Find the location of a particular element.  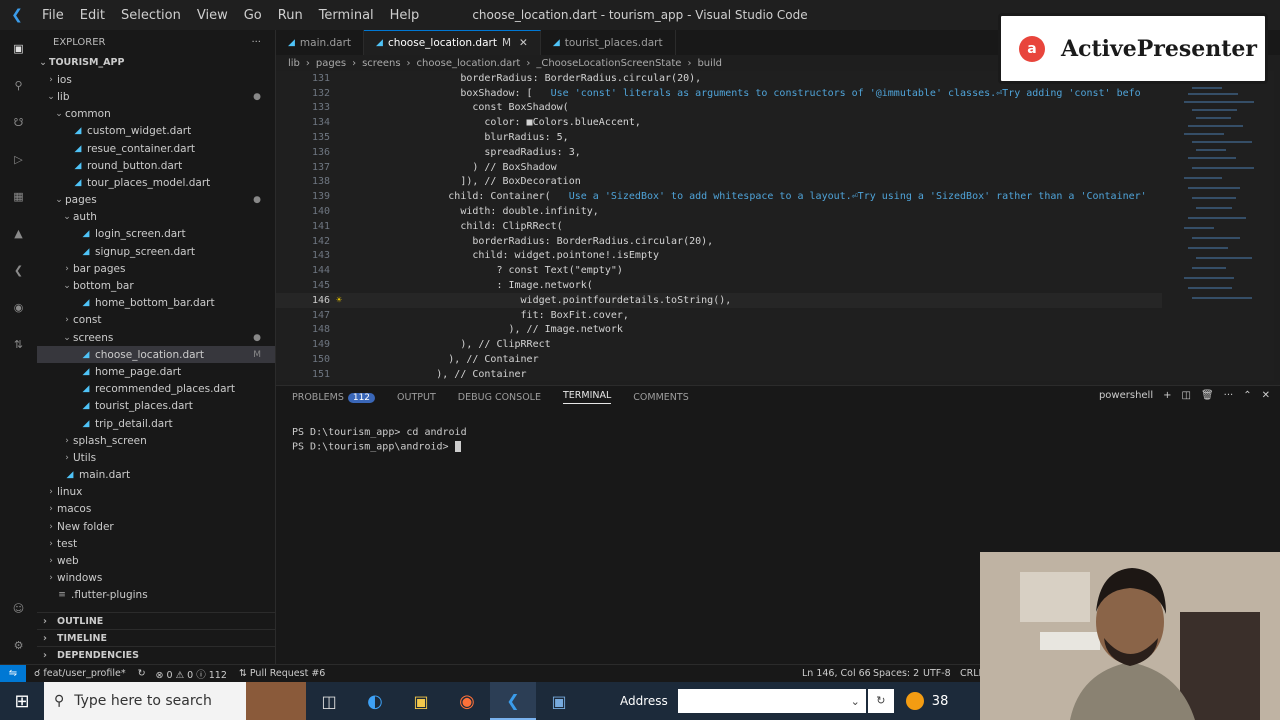

explorer-icon: ▣ is located at coordinates (18, 48).